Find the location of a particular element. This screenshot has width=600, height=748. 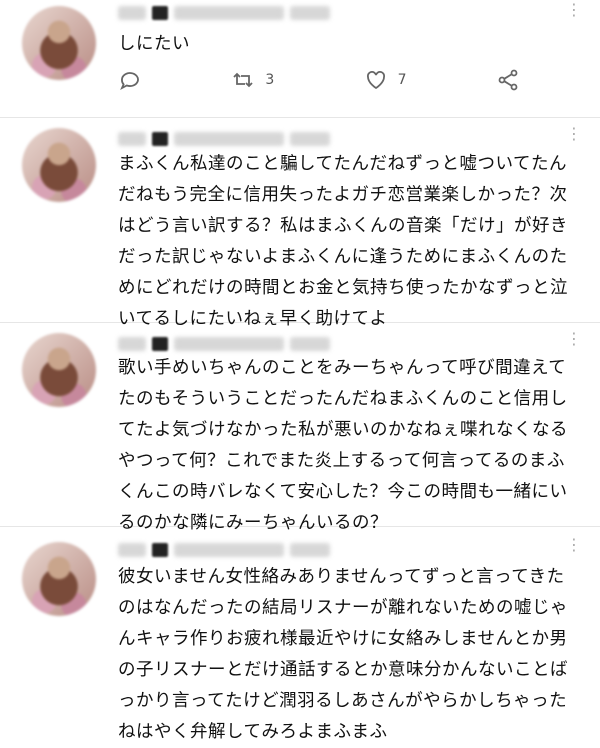

tweet-actions: 3 7 is located at coordinates (319, 80).